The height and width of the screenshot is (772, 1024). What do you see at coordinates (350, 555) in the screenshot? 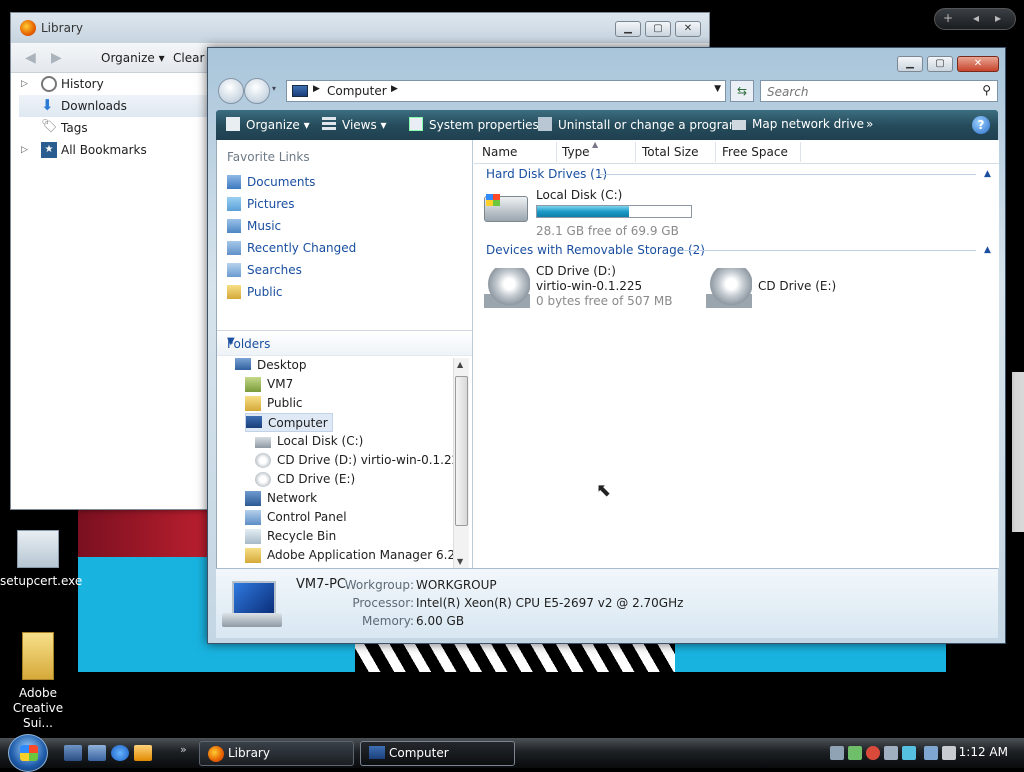
I see `tree-item-adobe-app-manager: Adobe Application Manager 6.2` at bounding box center [350, 555].